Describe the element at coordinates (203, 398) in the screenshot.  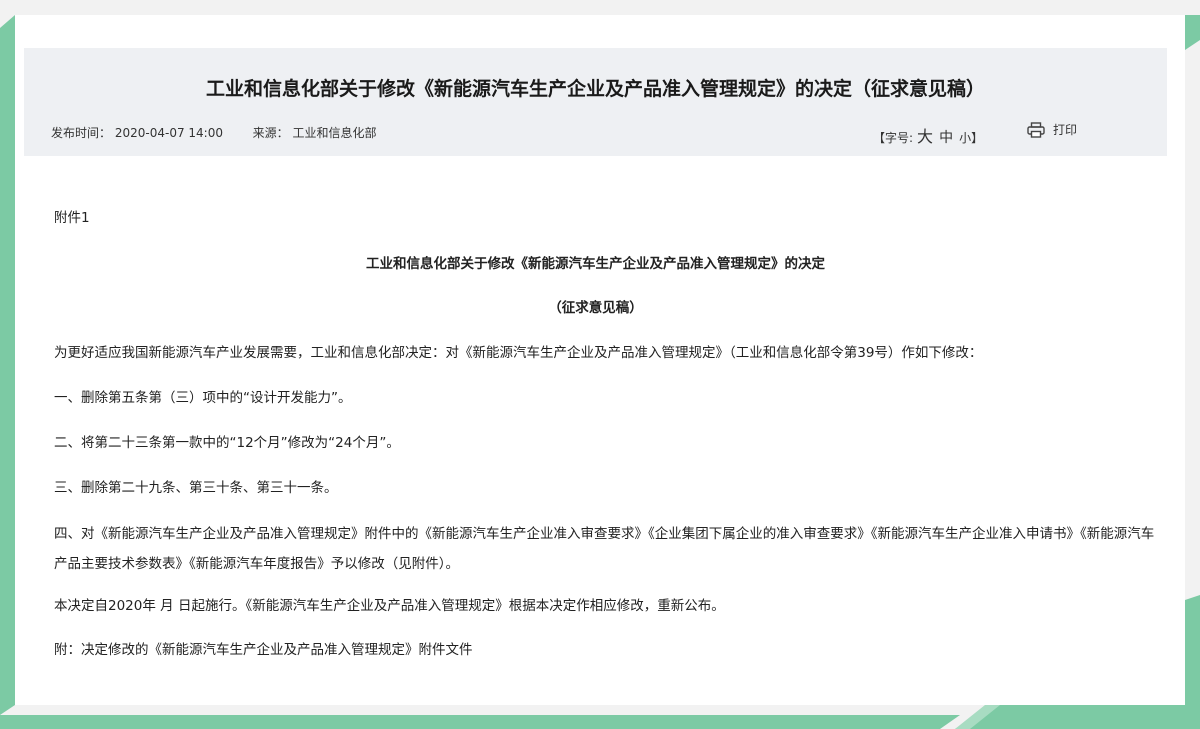
I see `item-1: 一、删除第五条第（三）项中的“设计开发能力”。` at that location.